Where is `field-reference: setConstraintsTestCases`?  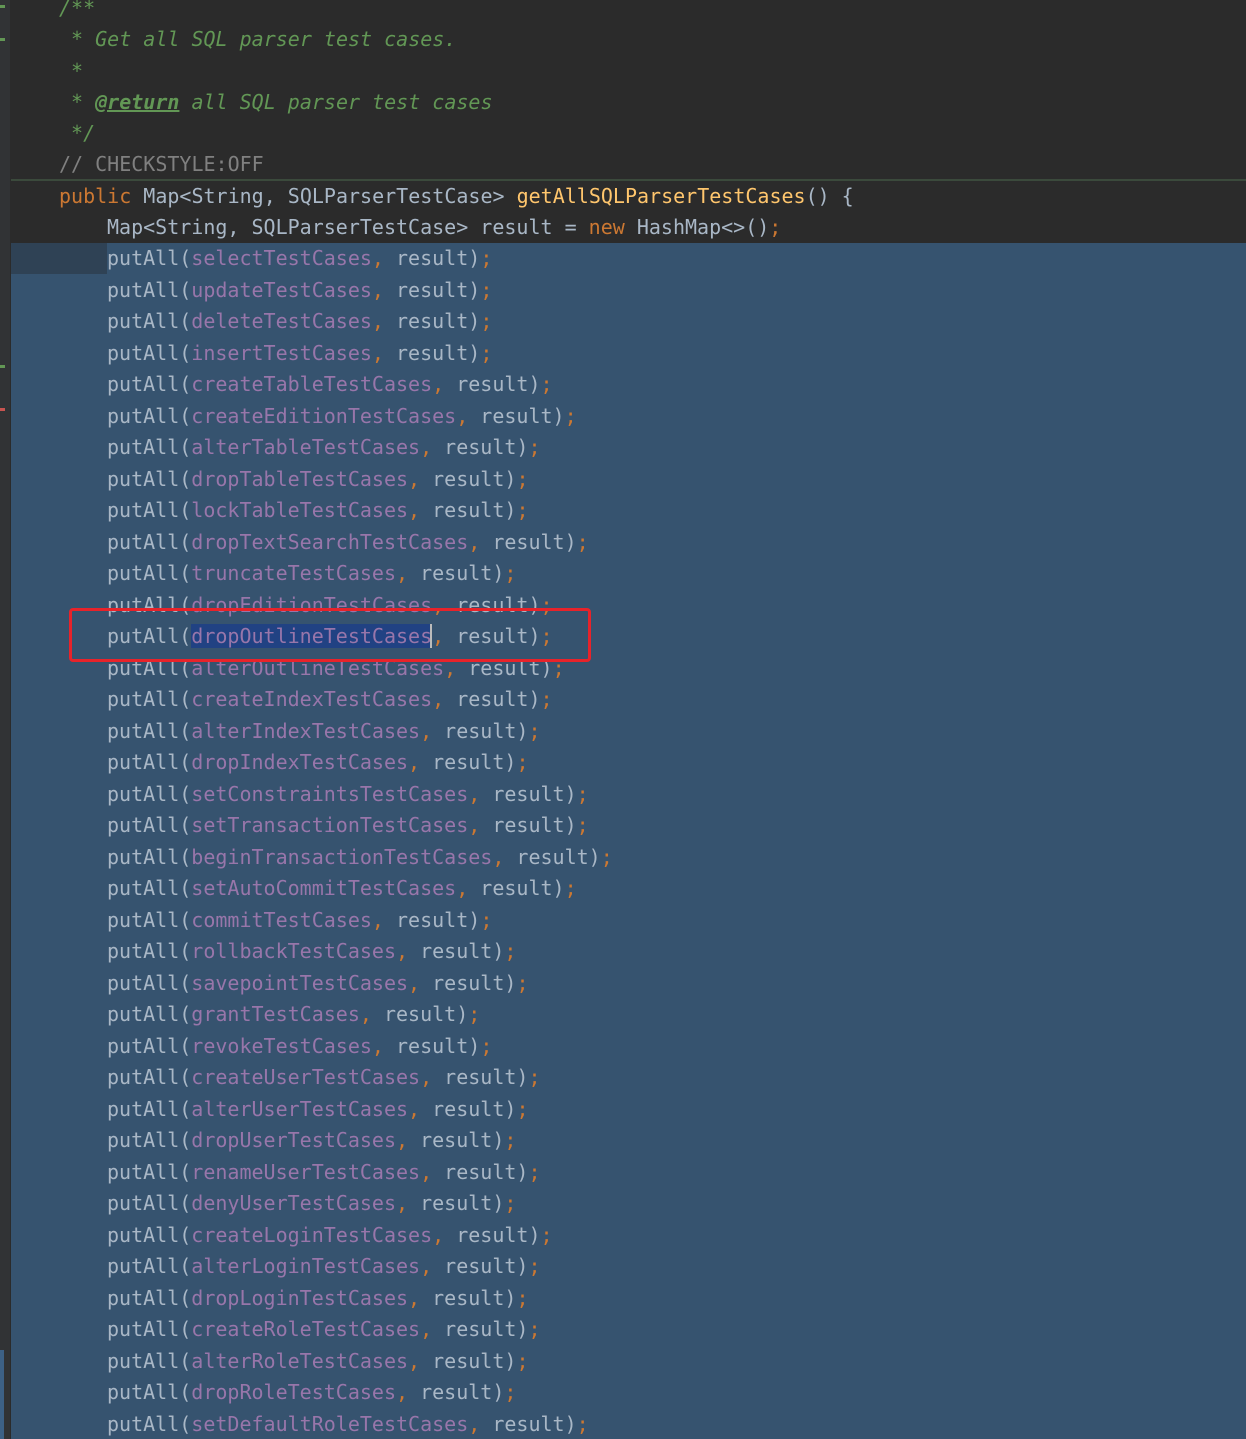
field-reference: setConstraintsTestCases is located at coordinates (329, 794).